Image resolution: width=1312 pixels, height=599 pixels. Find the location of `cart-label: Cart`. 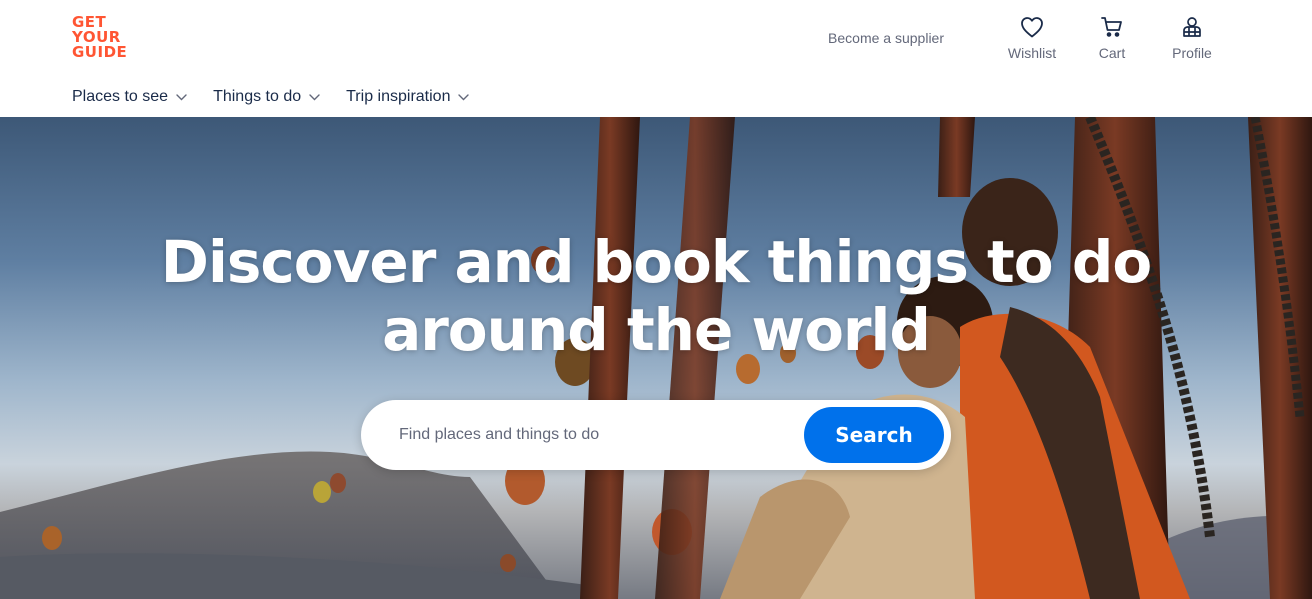

cart-label: Cart is located at coordinates (1112, 53).